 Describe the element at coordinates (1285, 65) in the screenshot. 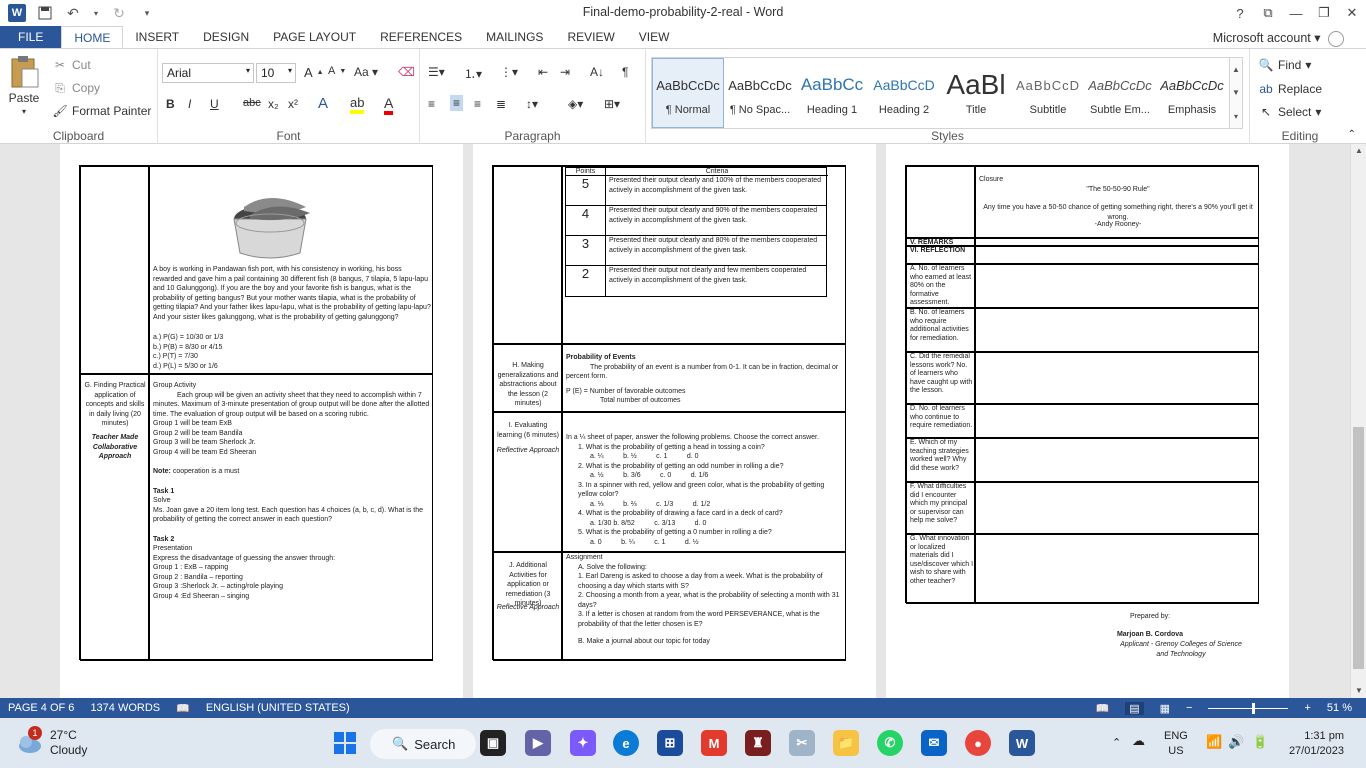

I see `find-button: 🔍 Find ▾` at that location.